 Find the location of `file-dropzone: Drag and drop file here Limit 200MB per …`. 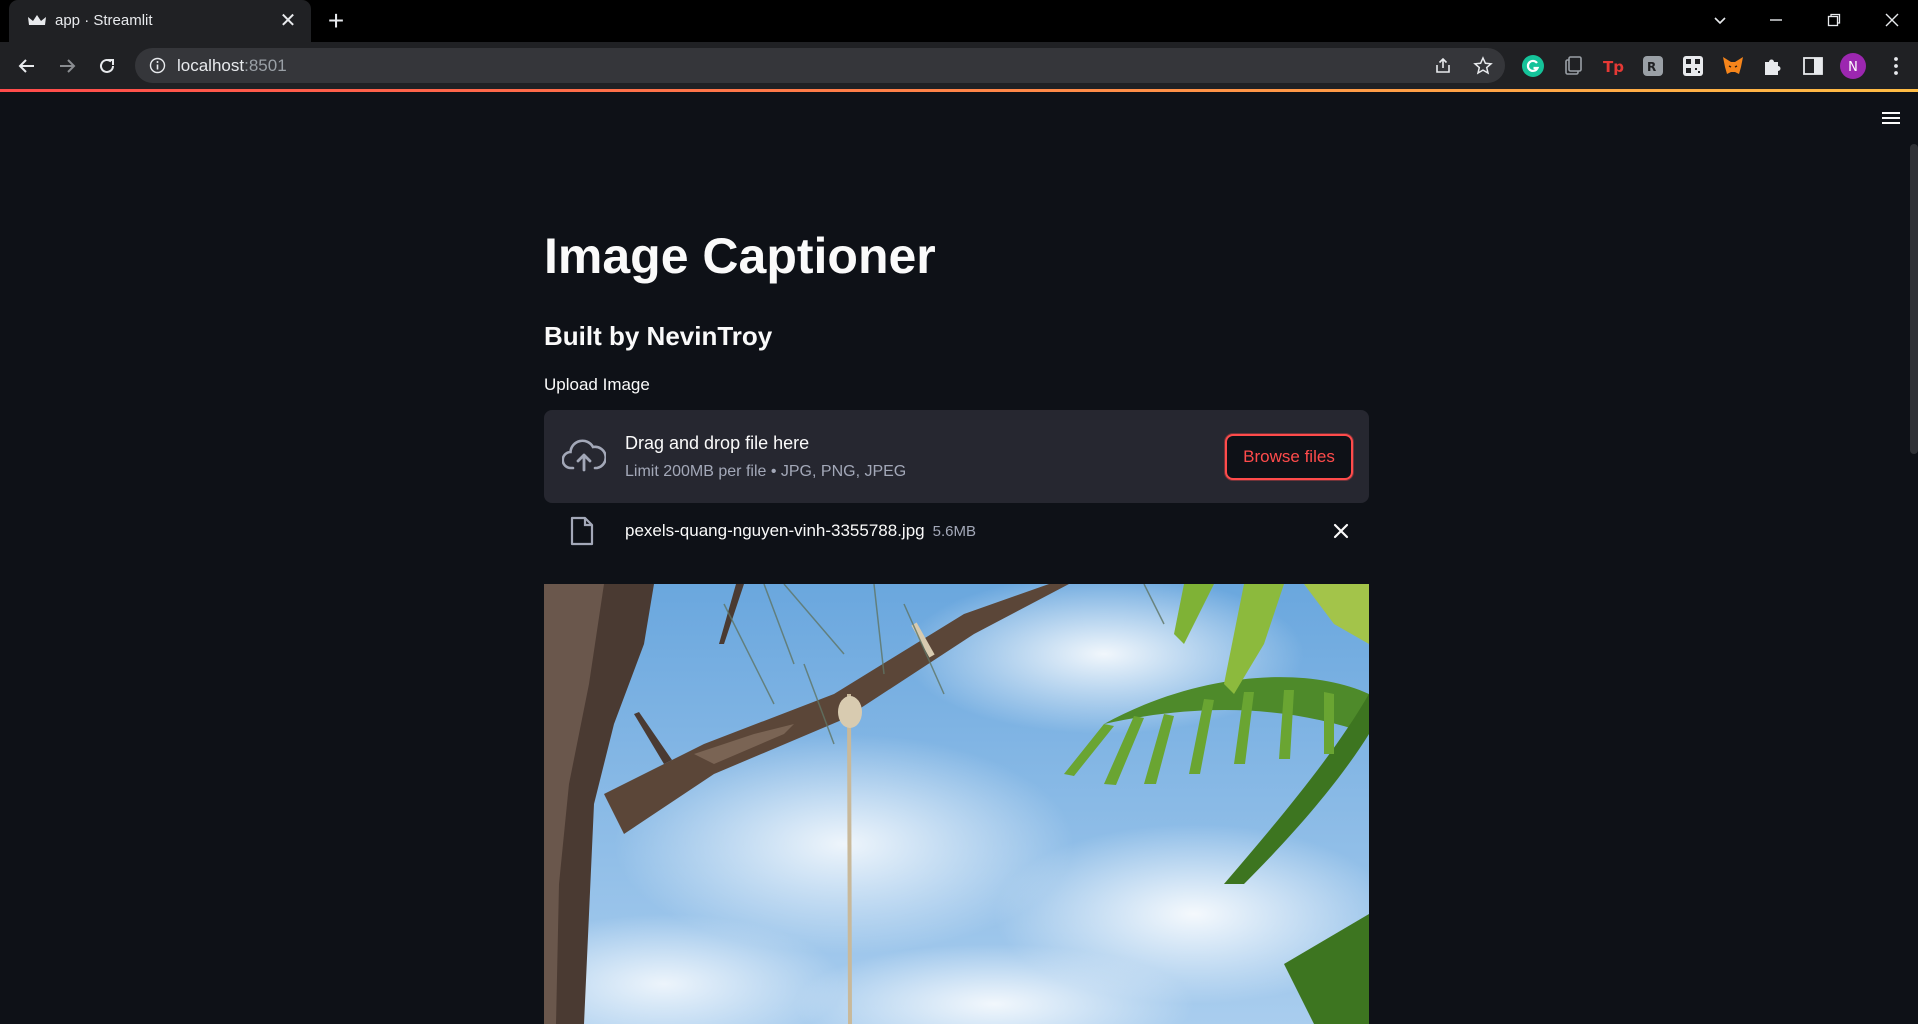

file-dropzone: Drag and drop file here Limit 200MB per … is located at coordinates (956, 456).